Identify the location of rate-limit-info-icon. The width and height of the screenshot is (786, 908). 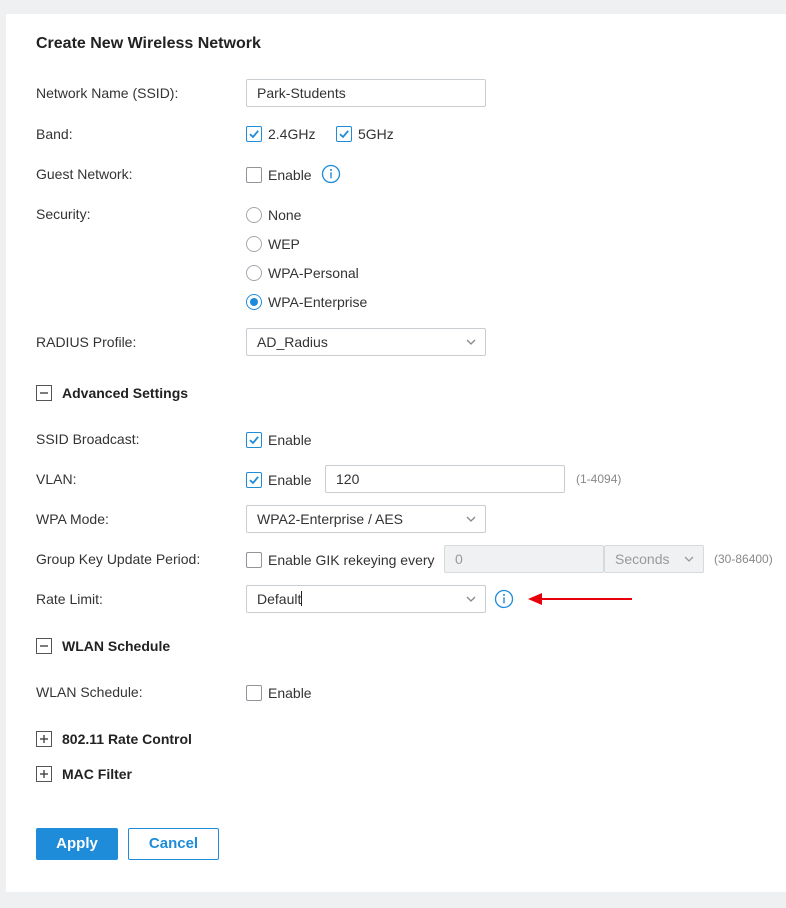
(504, 599).